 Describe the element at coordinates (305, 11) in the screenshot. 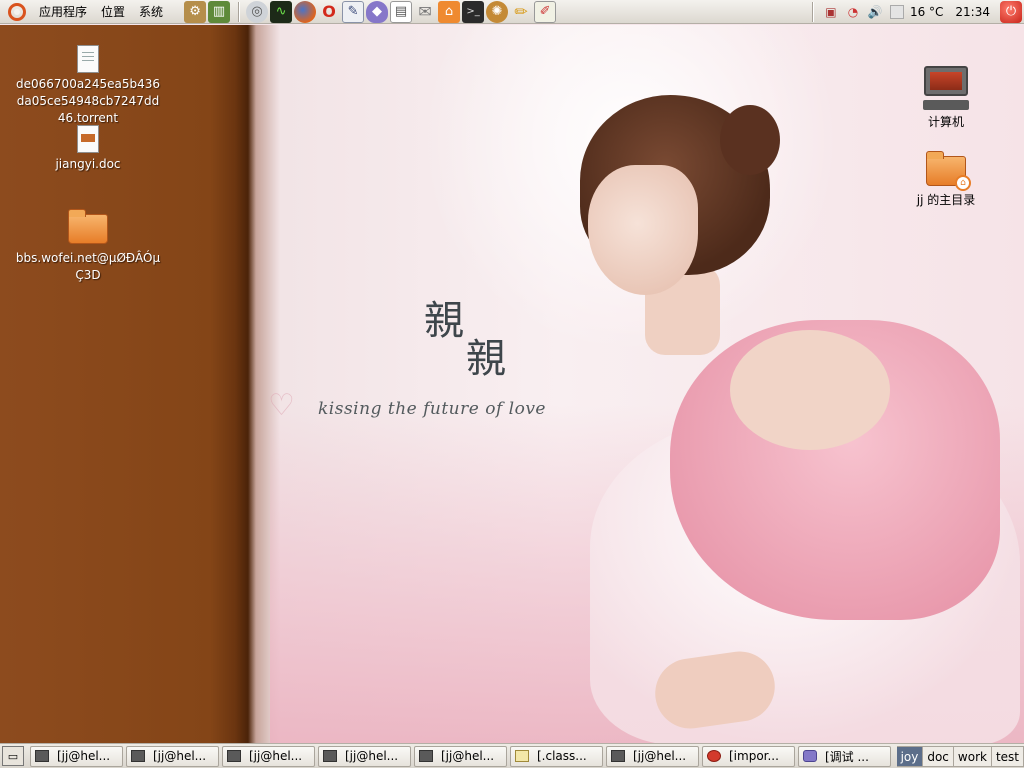

I see `firefox-icon` at that location.